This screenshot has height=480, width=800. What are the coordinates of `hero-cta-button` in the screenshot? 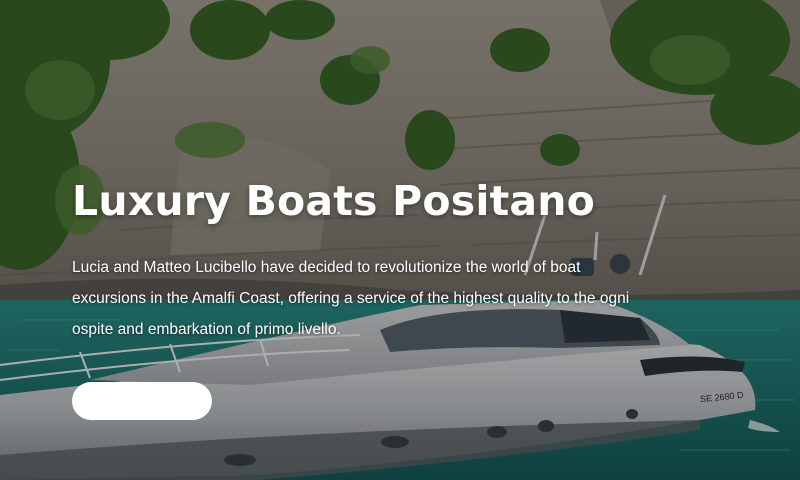 It's located at (142, 401).